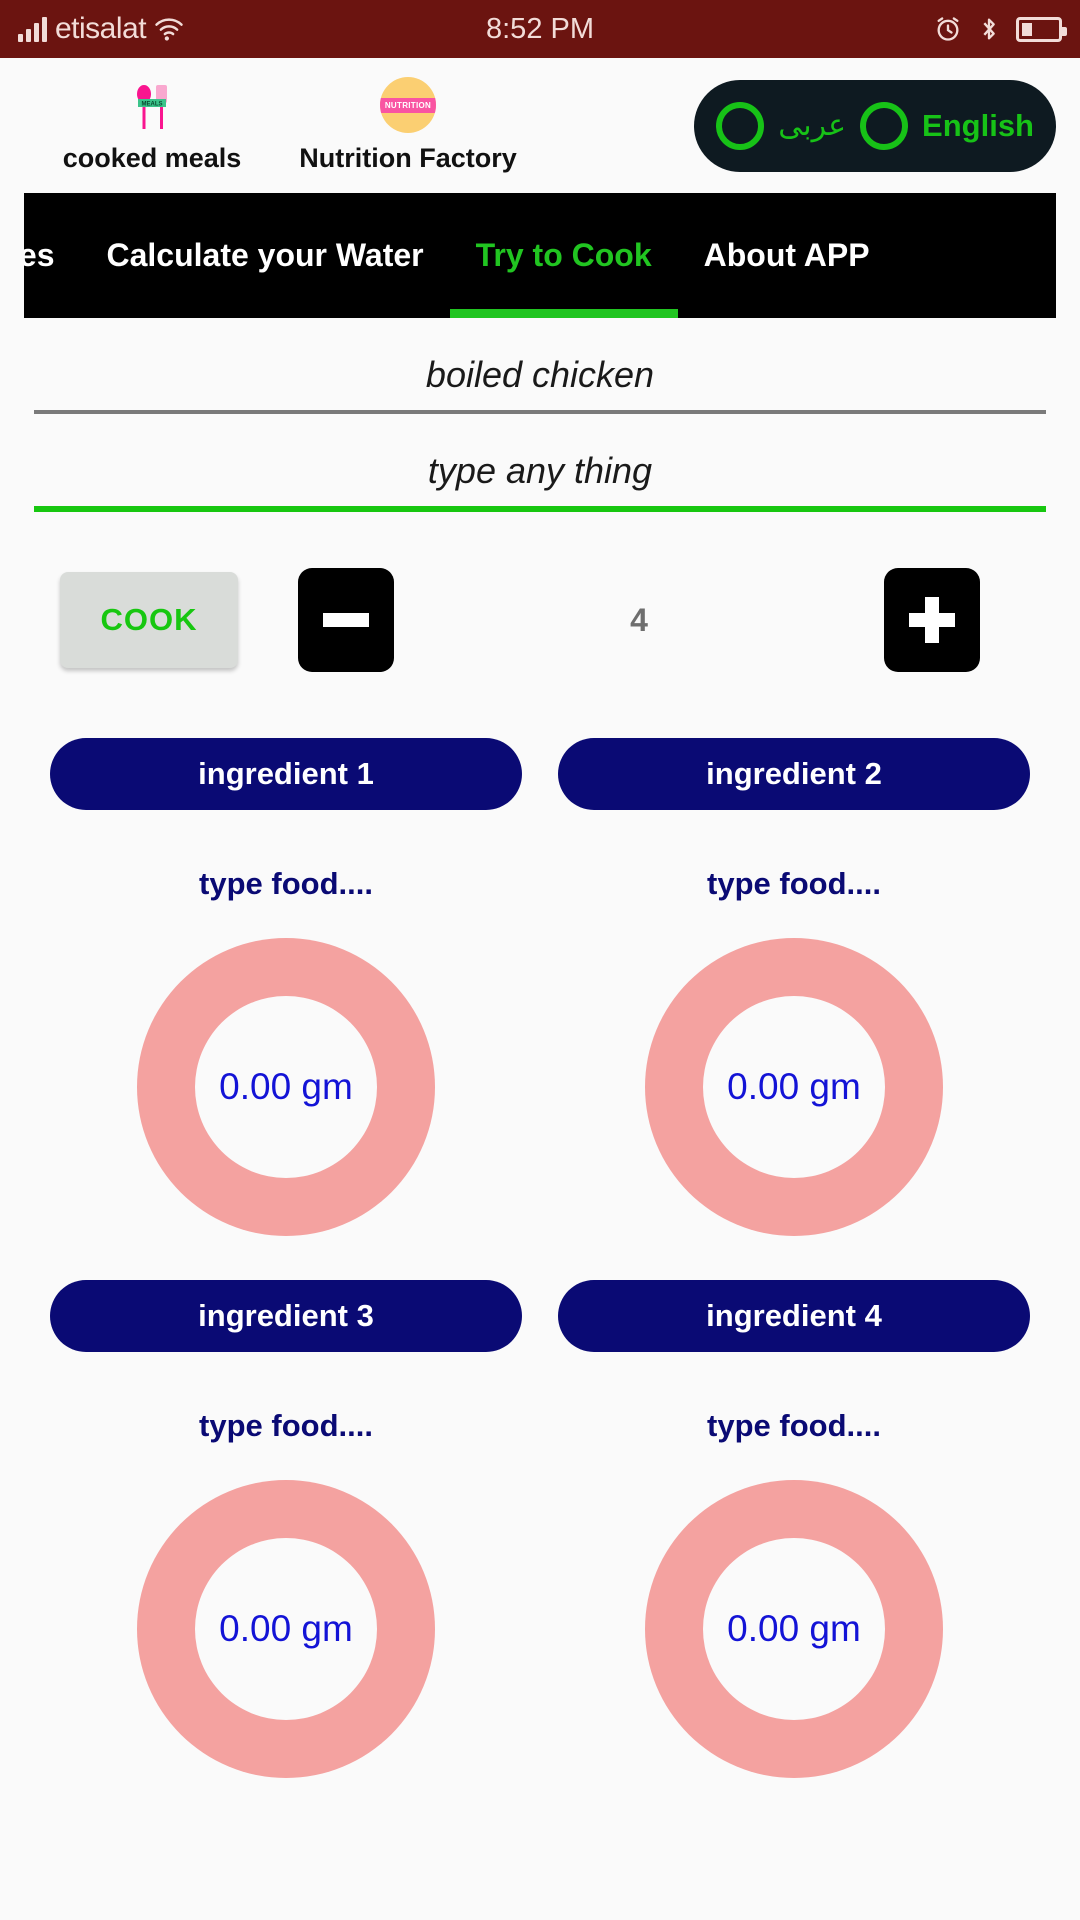  What do you see at coordinates (740, 125) in the screenshot?
I see `radio-arabic` at bounding box center [740, 125].